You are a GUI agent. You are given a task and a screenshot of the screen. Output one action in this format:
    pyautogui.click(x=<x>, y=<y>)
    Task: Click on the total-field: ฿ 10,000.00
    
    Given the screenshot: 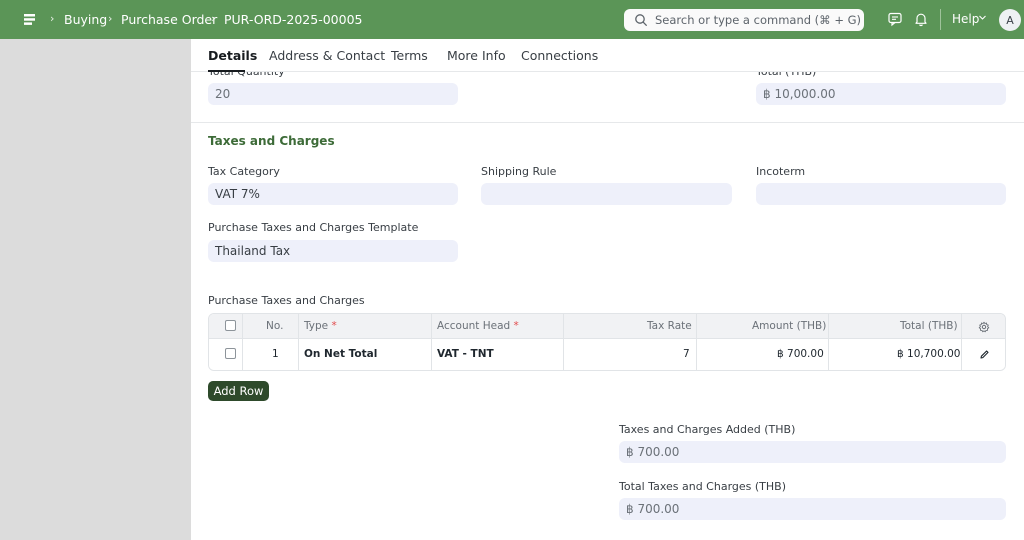 What is the action you would take?
    pyautogui.click(x=881, y=94)
    